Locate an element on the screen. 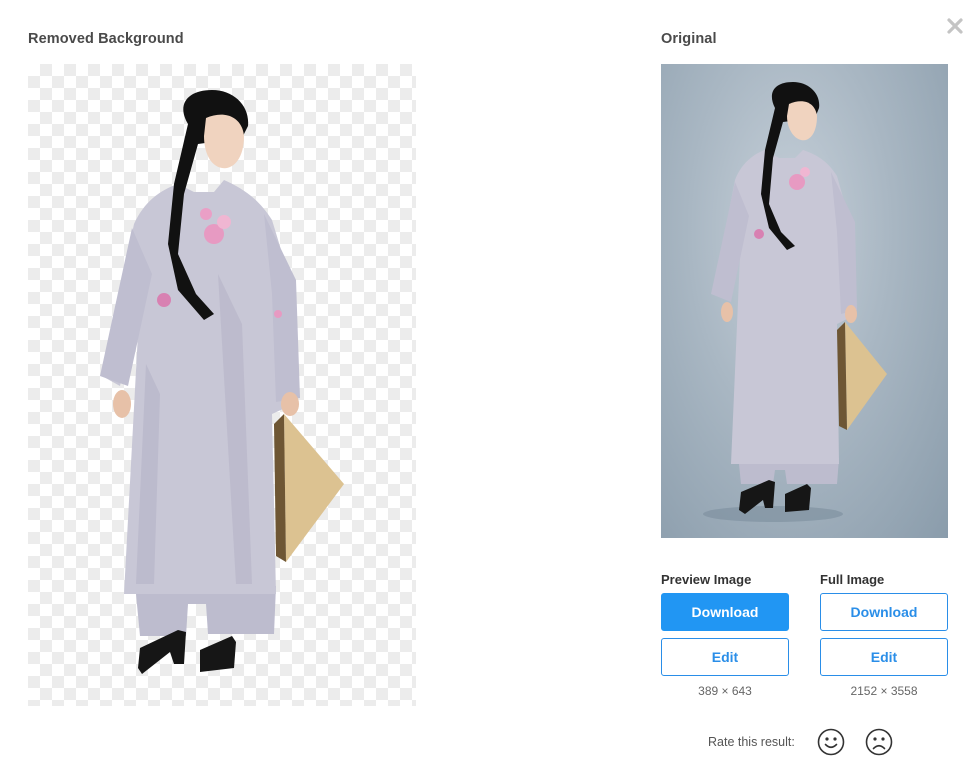 The height and width of the screenshot is (764, 978). original-heading: Original is located at coordinates (689, 39).